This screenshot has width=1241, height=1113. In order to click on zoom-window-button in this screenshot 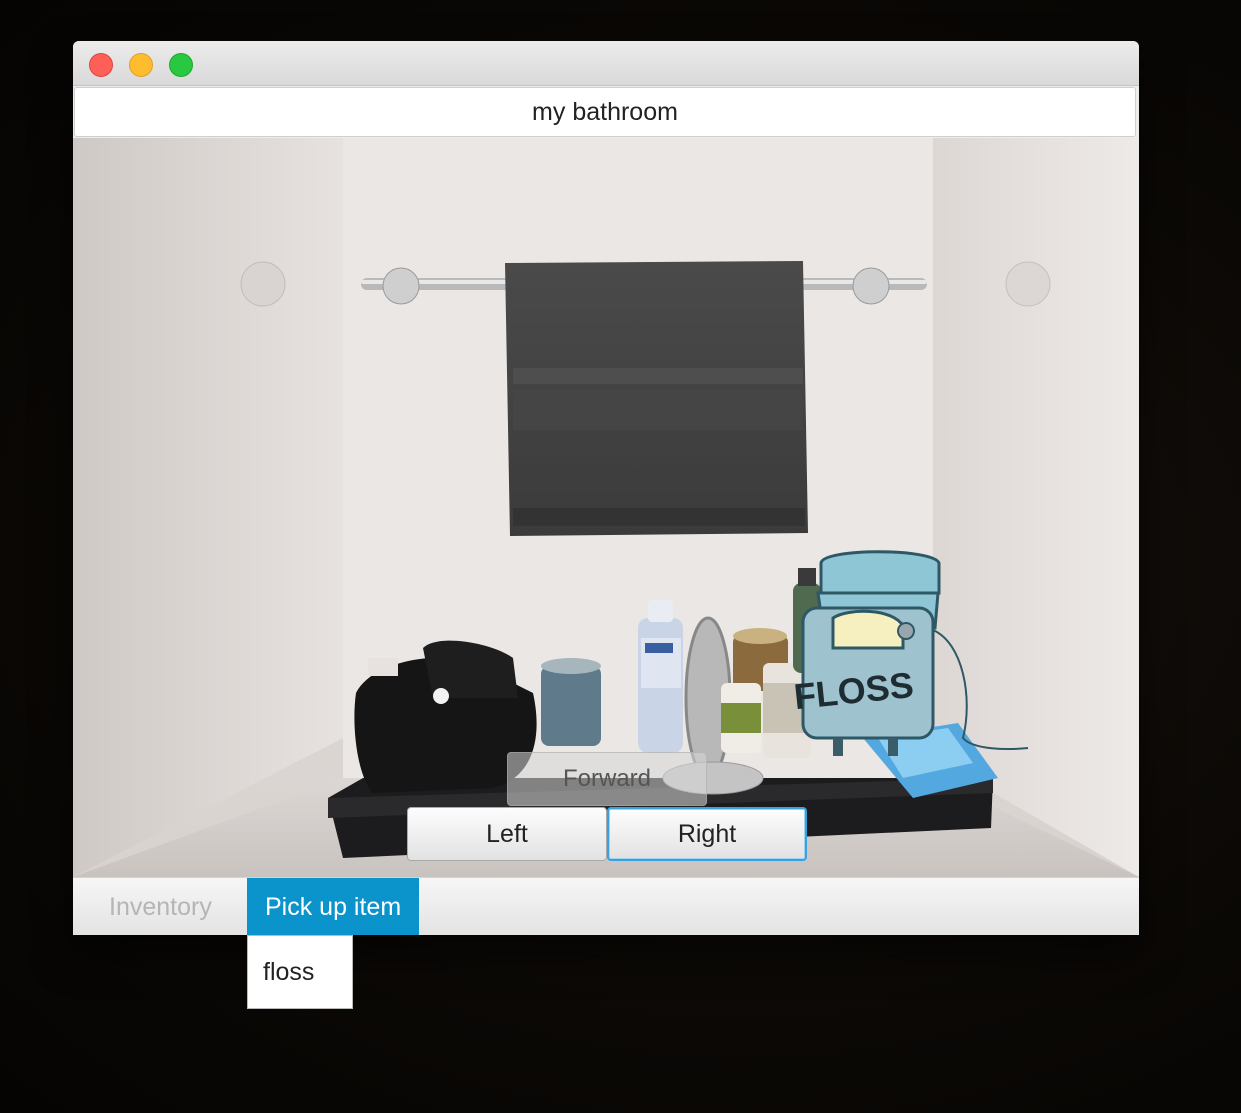, I will do `click(181, 65)`.